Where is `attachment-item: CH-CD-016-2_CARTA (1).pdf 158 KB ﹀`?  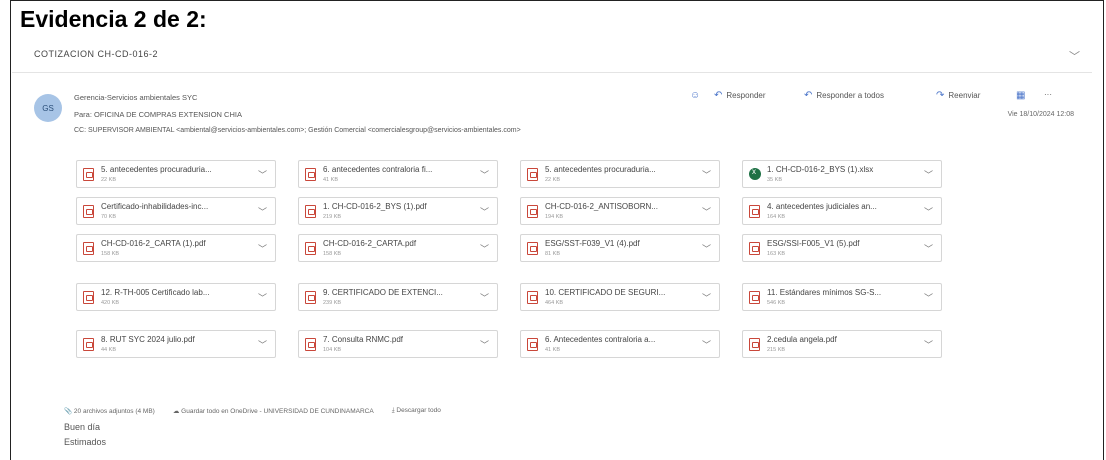 attachment-item: CH-CD-016-2_CARTA (1).pdf 158 KB ﹀ is located at coordinates (176, 248).